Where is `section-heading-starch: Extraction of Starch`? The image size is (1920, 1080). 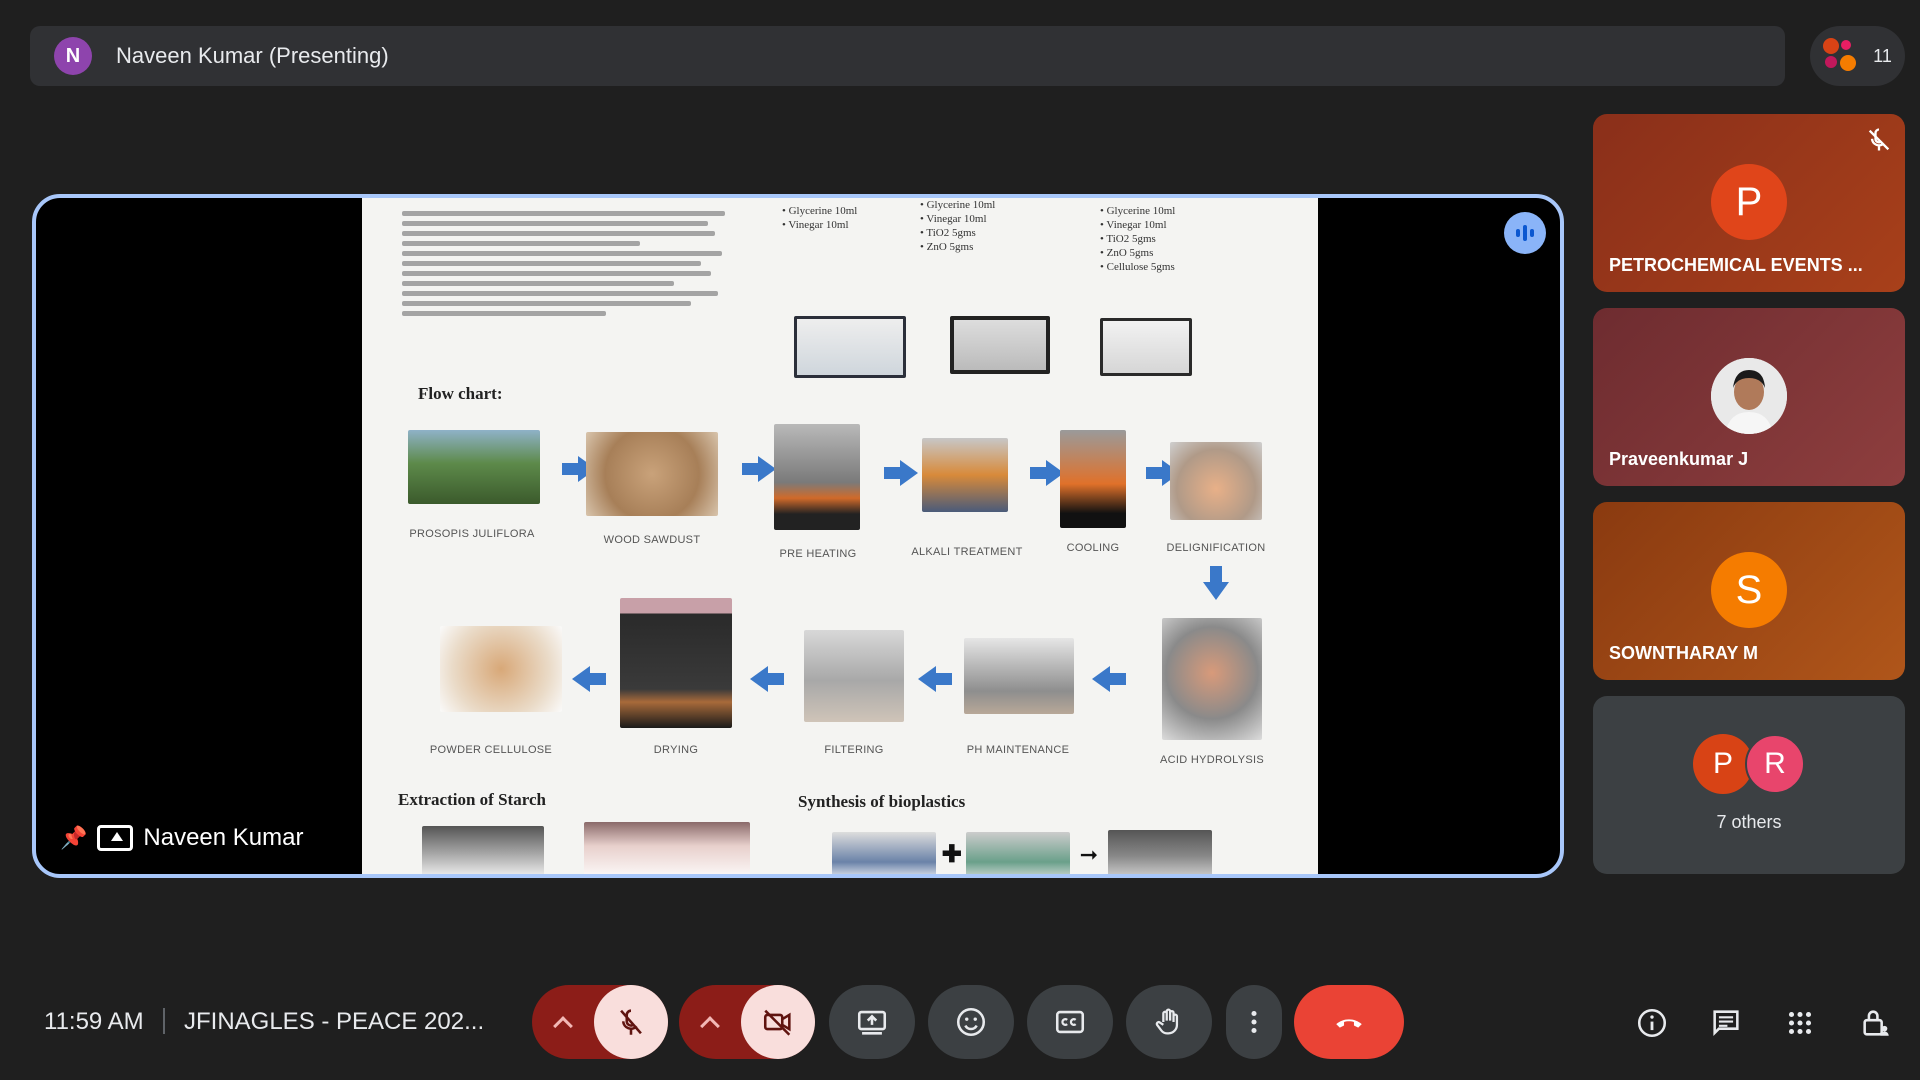
section-heading-starch: Extraction of Starch is located at coordinates (472, 799).